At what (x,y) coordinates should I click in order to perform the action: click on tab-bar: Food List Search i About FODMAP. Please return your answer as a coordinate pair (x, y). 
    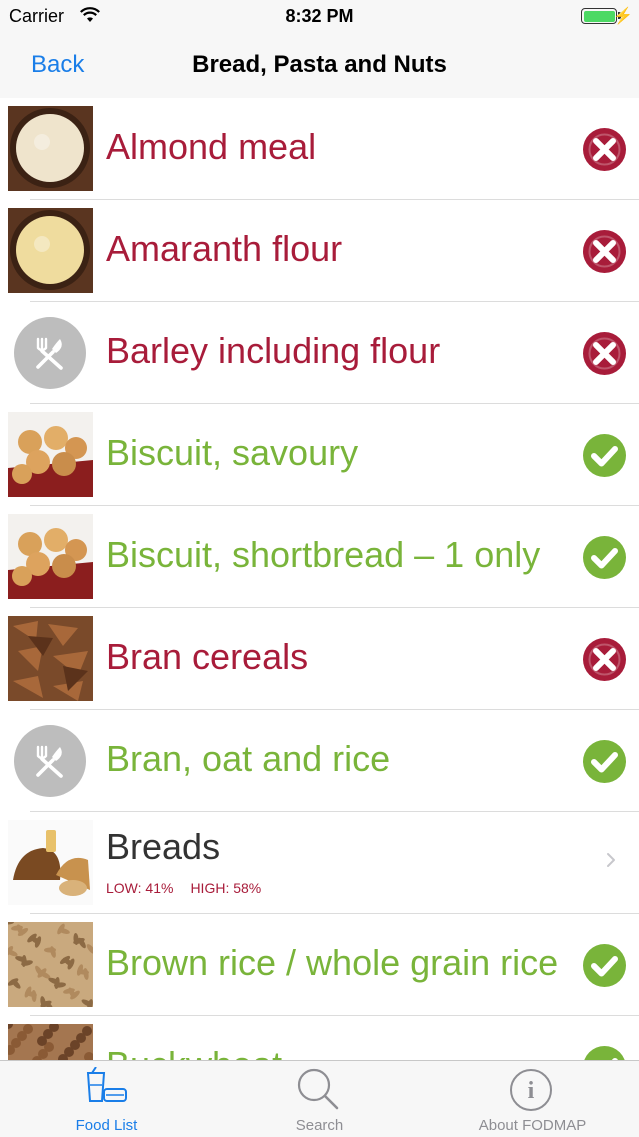
    Looking at the image, I should click on (319, 1098).